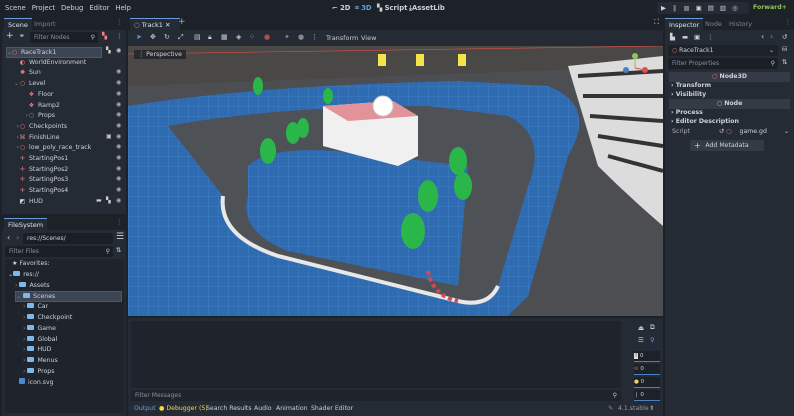 The height and width of the screenshot is (416, 794). What do you see at coordinates (181, 37) in the screenshot?
I see `scale-tool-icon: ⤢` at bounding box center [181, 37].